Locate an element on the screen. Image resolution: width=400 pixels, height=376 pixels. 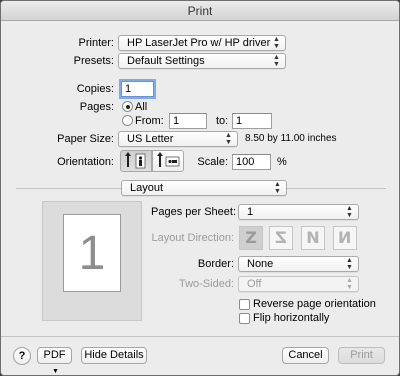
pages-from-radio is located at coordinates (127, 120).